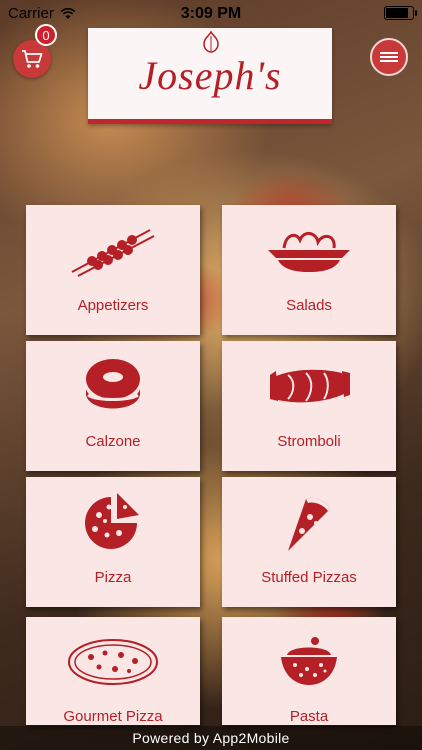 Image resolution: width=422 pixels, height=750 pixels. I want to click on tile-label: Pasta, so click(309, 716).